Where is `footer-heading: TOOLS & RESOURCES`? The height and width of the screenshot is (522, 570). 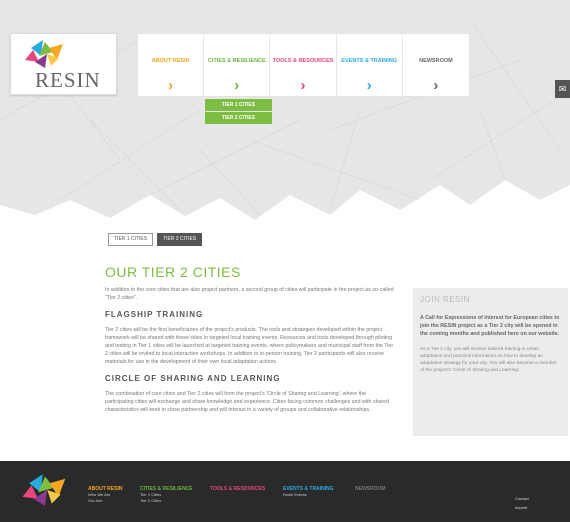 footer-heading: TOOLS & RESOURCES is located at coordinates (237, 489).